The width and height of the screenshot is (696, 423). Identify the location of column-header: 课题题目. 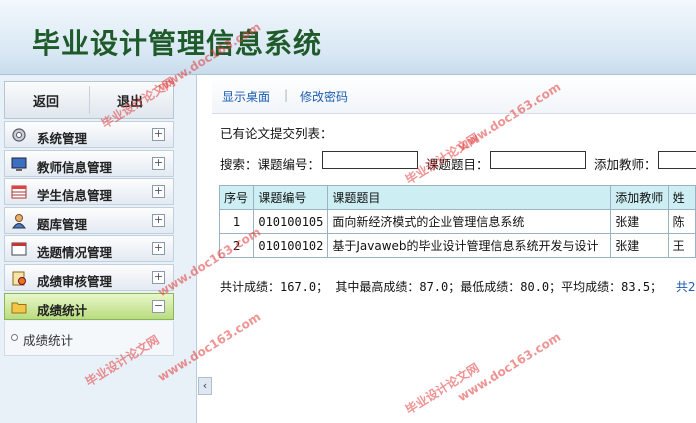
(469, 197).